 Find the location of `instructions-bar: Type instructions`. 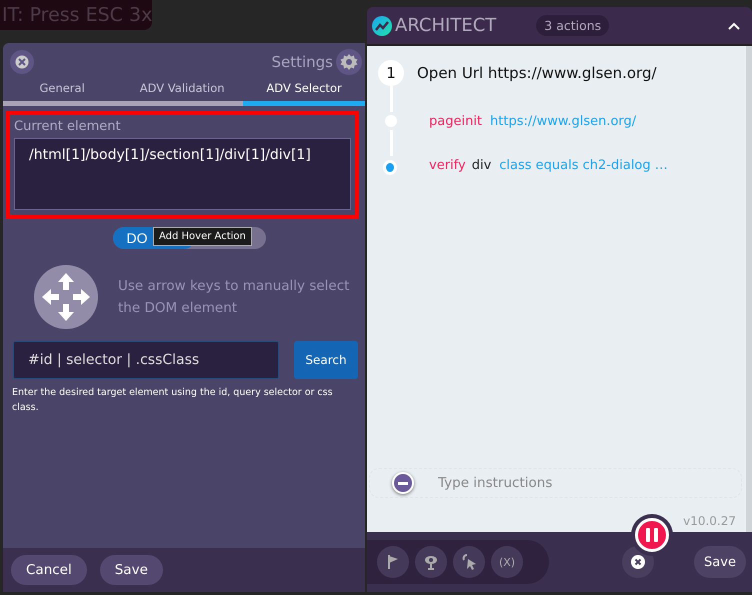

instructions-bar: Type instructions is located at coordinates (555, 483).